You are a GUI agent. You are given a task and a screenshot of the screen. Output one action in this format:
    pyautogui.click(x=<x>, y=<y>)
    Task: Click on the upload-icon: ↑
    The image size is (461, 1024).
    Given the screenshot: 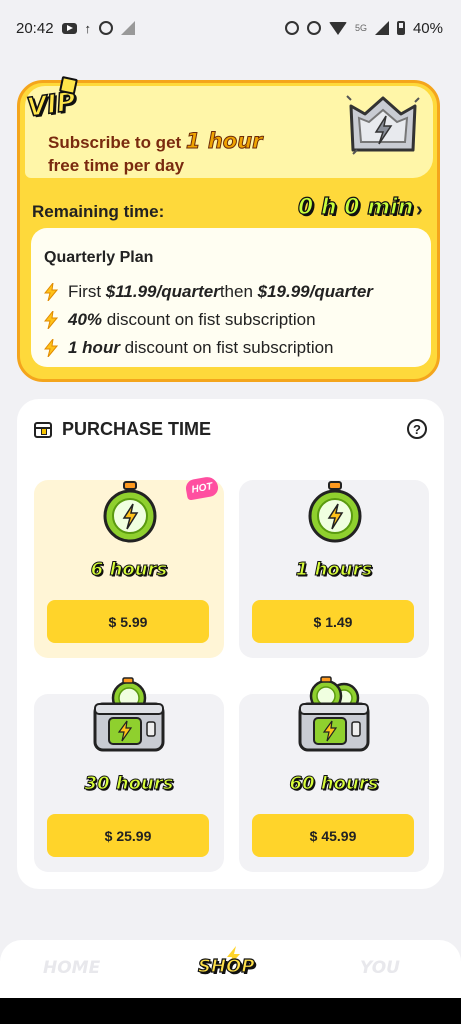 What is the action you would take?
    pyautogui.click(x=88, y=28)
    